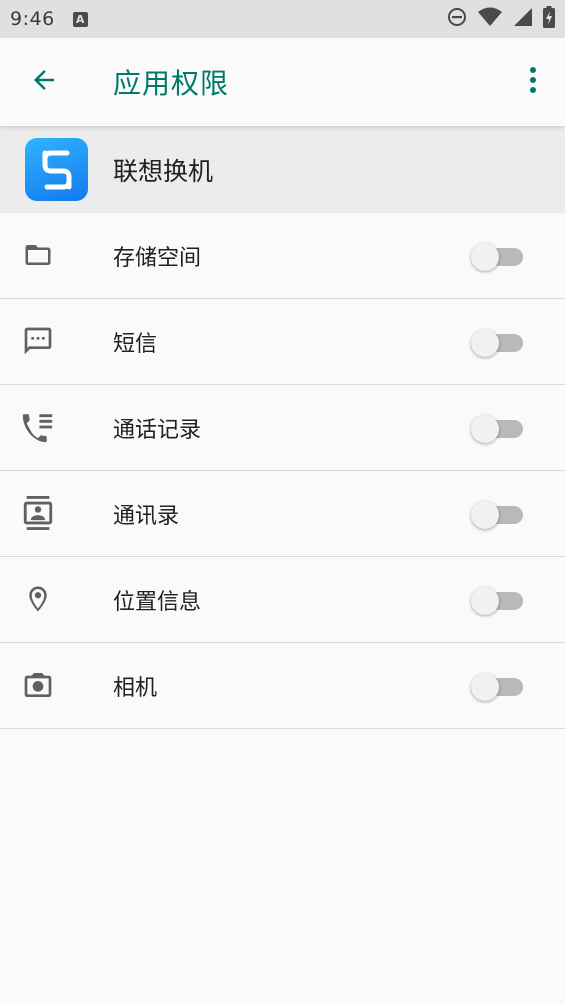  What do you see at coordinates (282, 600) in the screenshot?
I see `permission-row-location: 位置信息` at bounding box center [282, 600].